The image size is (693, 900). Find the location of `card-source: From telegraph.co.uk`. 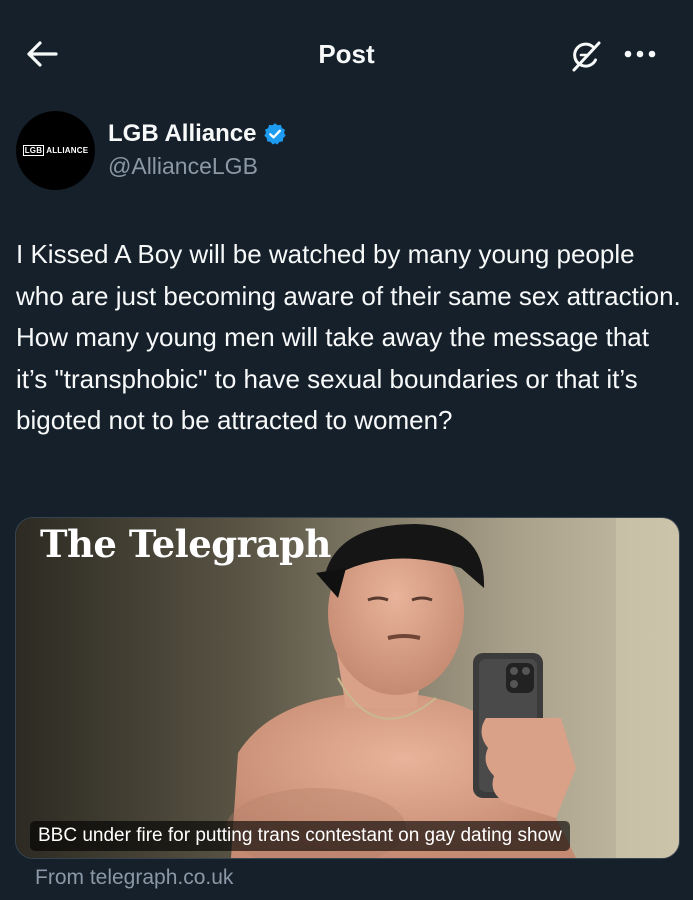

card-source: From telegraph.co.uk is located at coordinates (134, 878).